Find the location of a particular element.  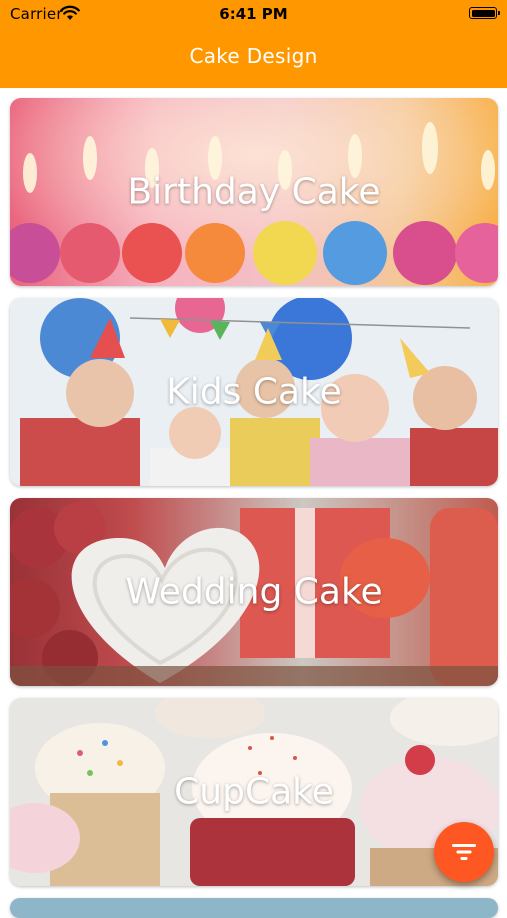

category-label: CupCake is located at coordinates (254, 792).